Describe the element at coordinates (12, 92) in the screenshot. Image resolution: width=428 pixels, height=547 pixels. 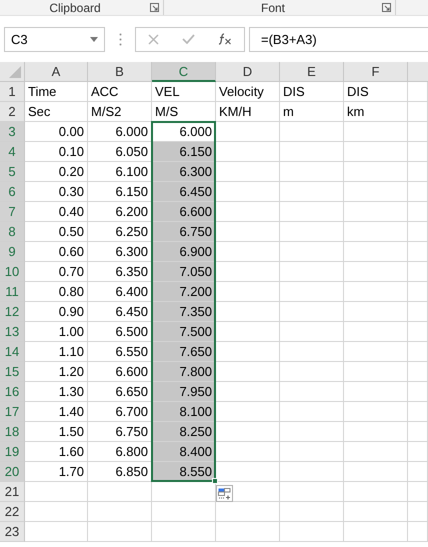
I see `row-header: 1` at that location.